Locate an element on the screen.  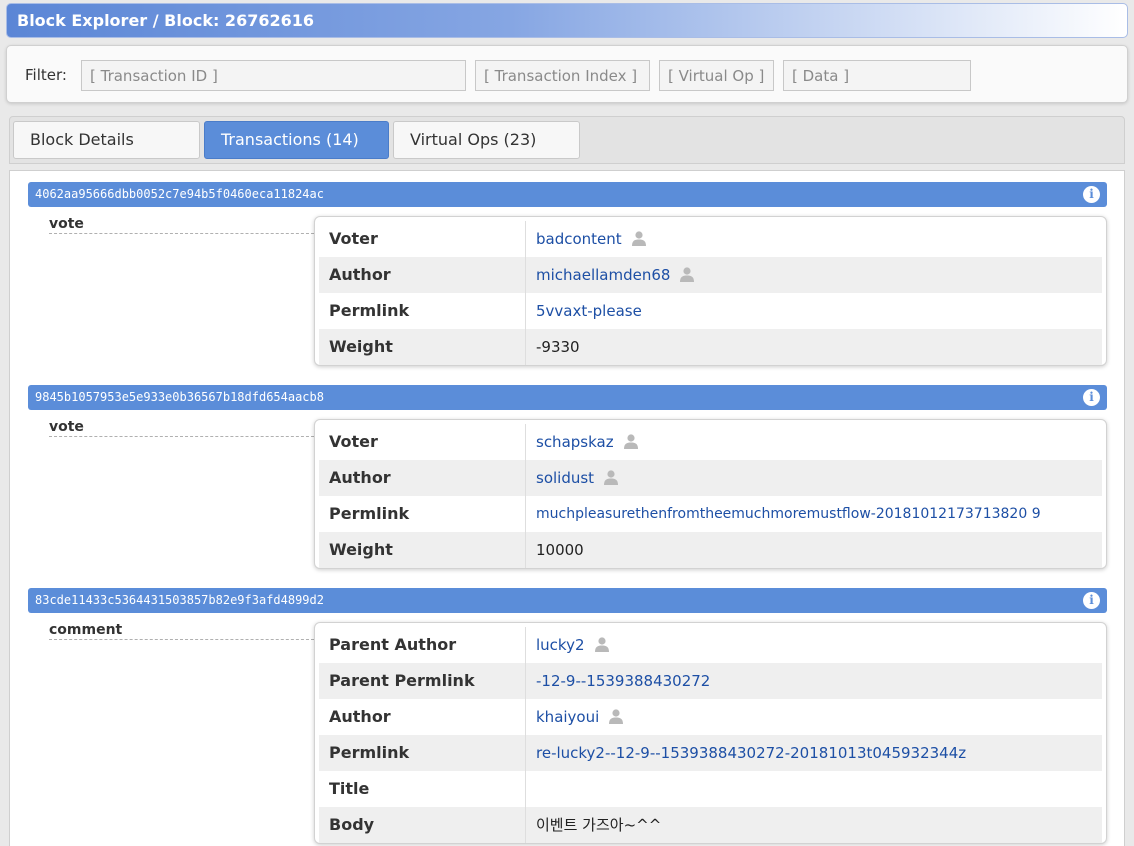
table-row: Author khaiyoui is located at coordinates (710, 717).